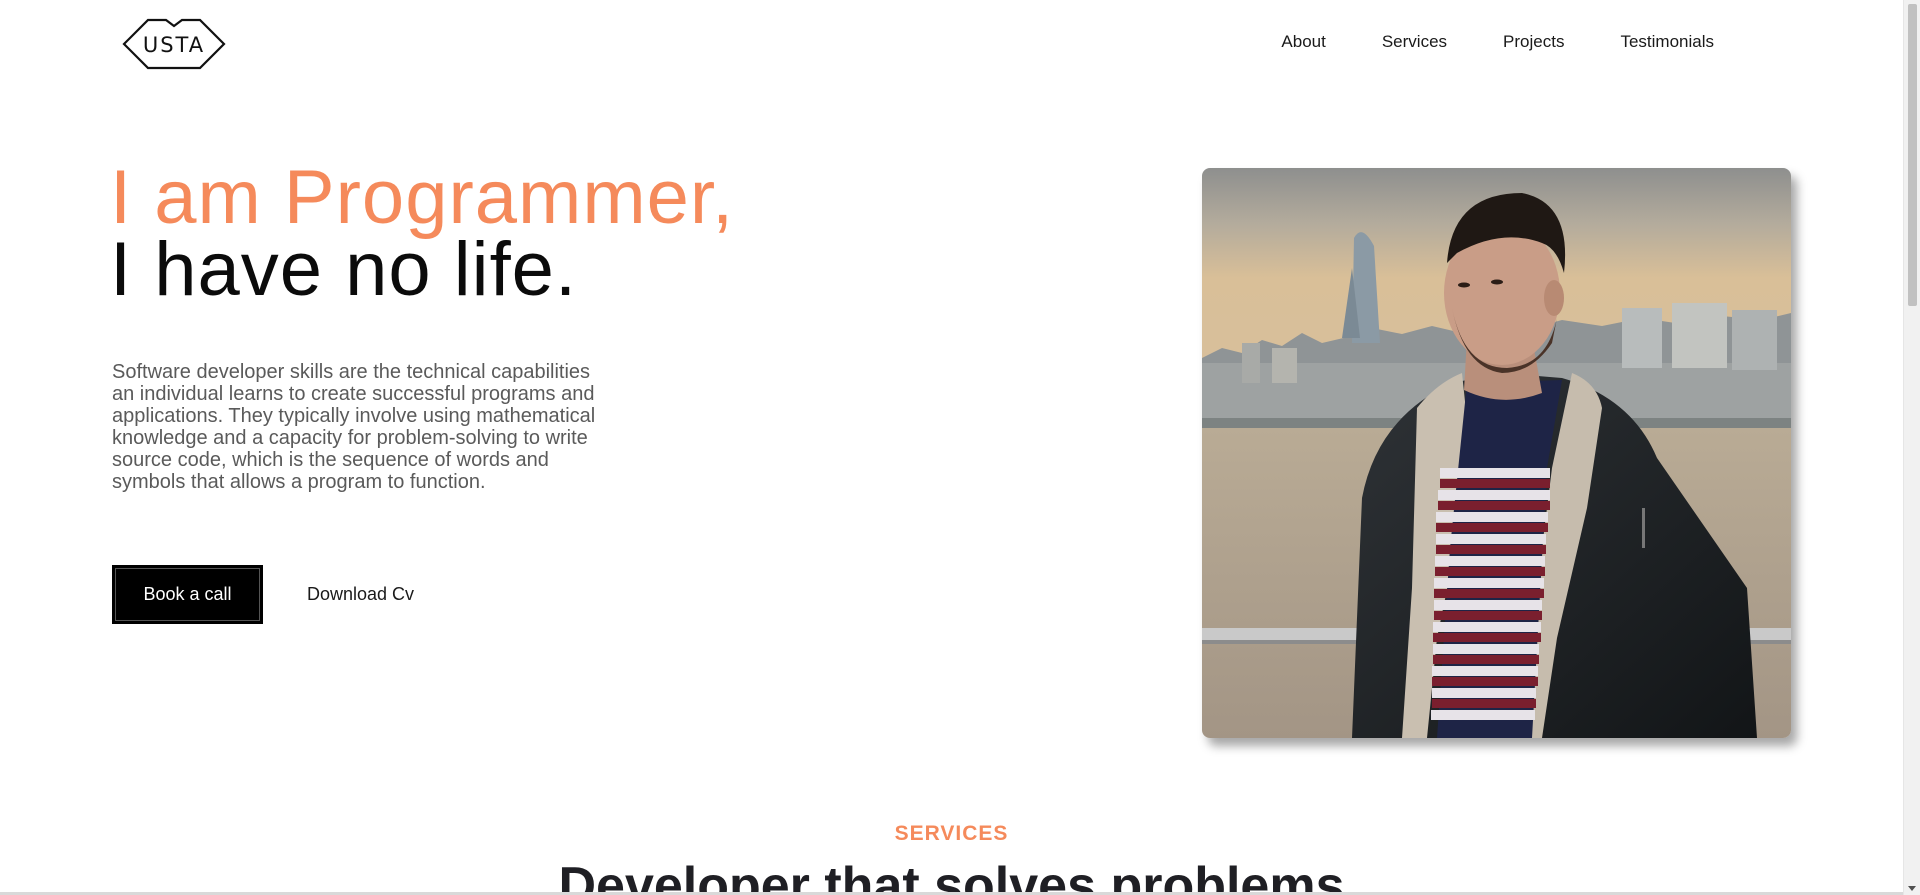  I want to click on nav-item-about: About, so click(1303, 42).